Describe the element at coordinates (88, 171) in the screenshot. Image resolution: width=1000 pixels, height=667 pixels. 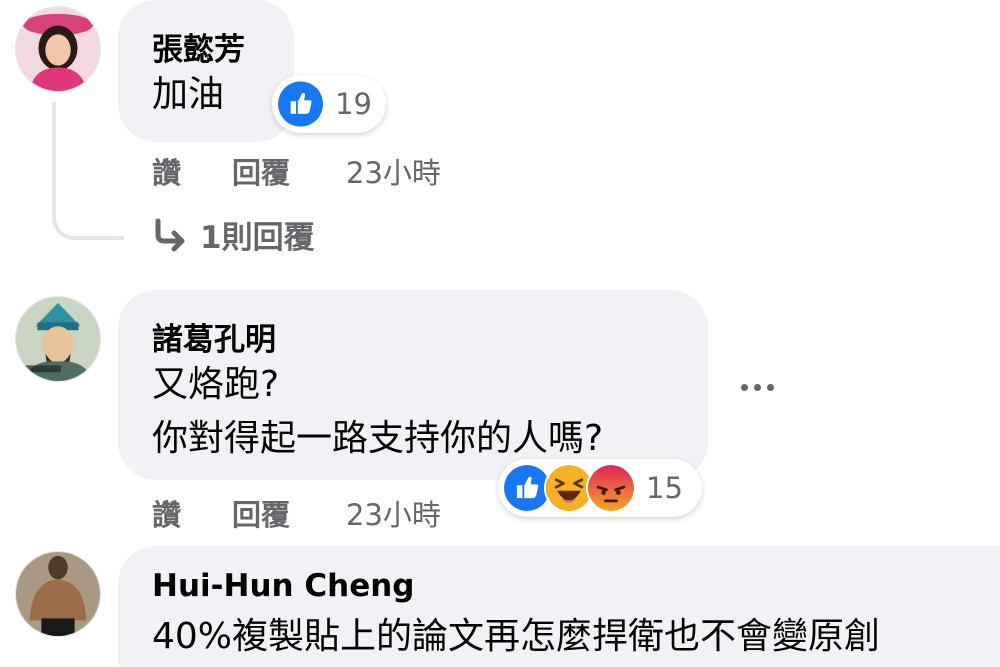
I see `thread-connector-line` at that location.